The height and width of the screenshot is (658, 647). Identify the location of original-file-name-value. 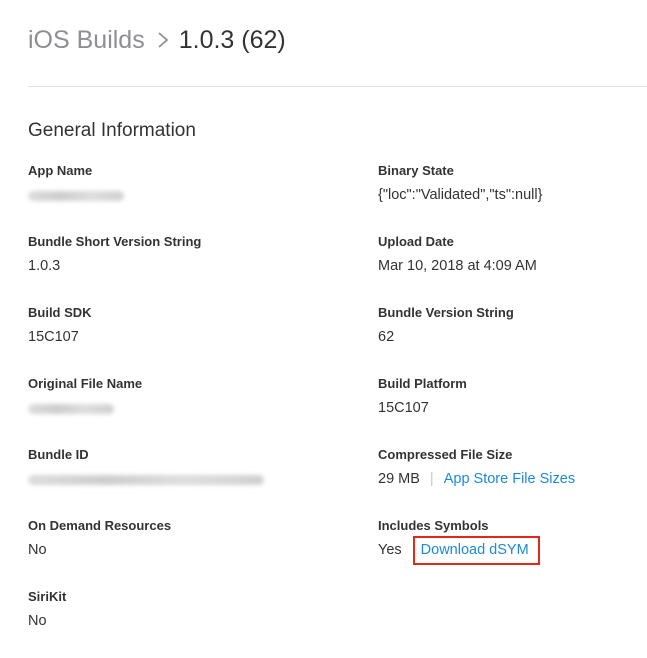
(158, 408).